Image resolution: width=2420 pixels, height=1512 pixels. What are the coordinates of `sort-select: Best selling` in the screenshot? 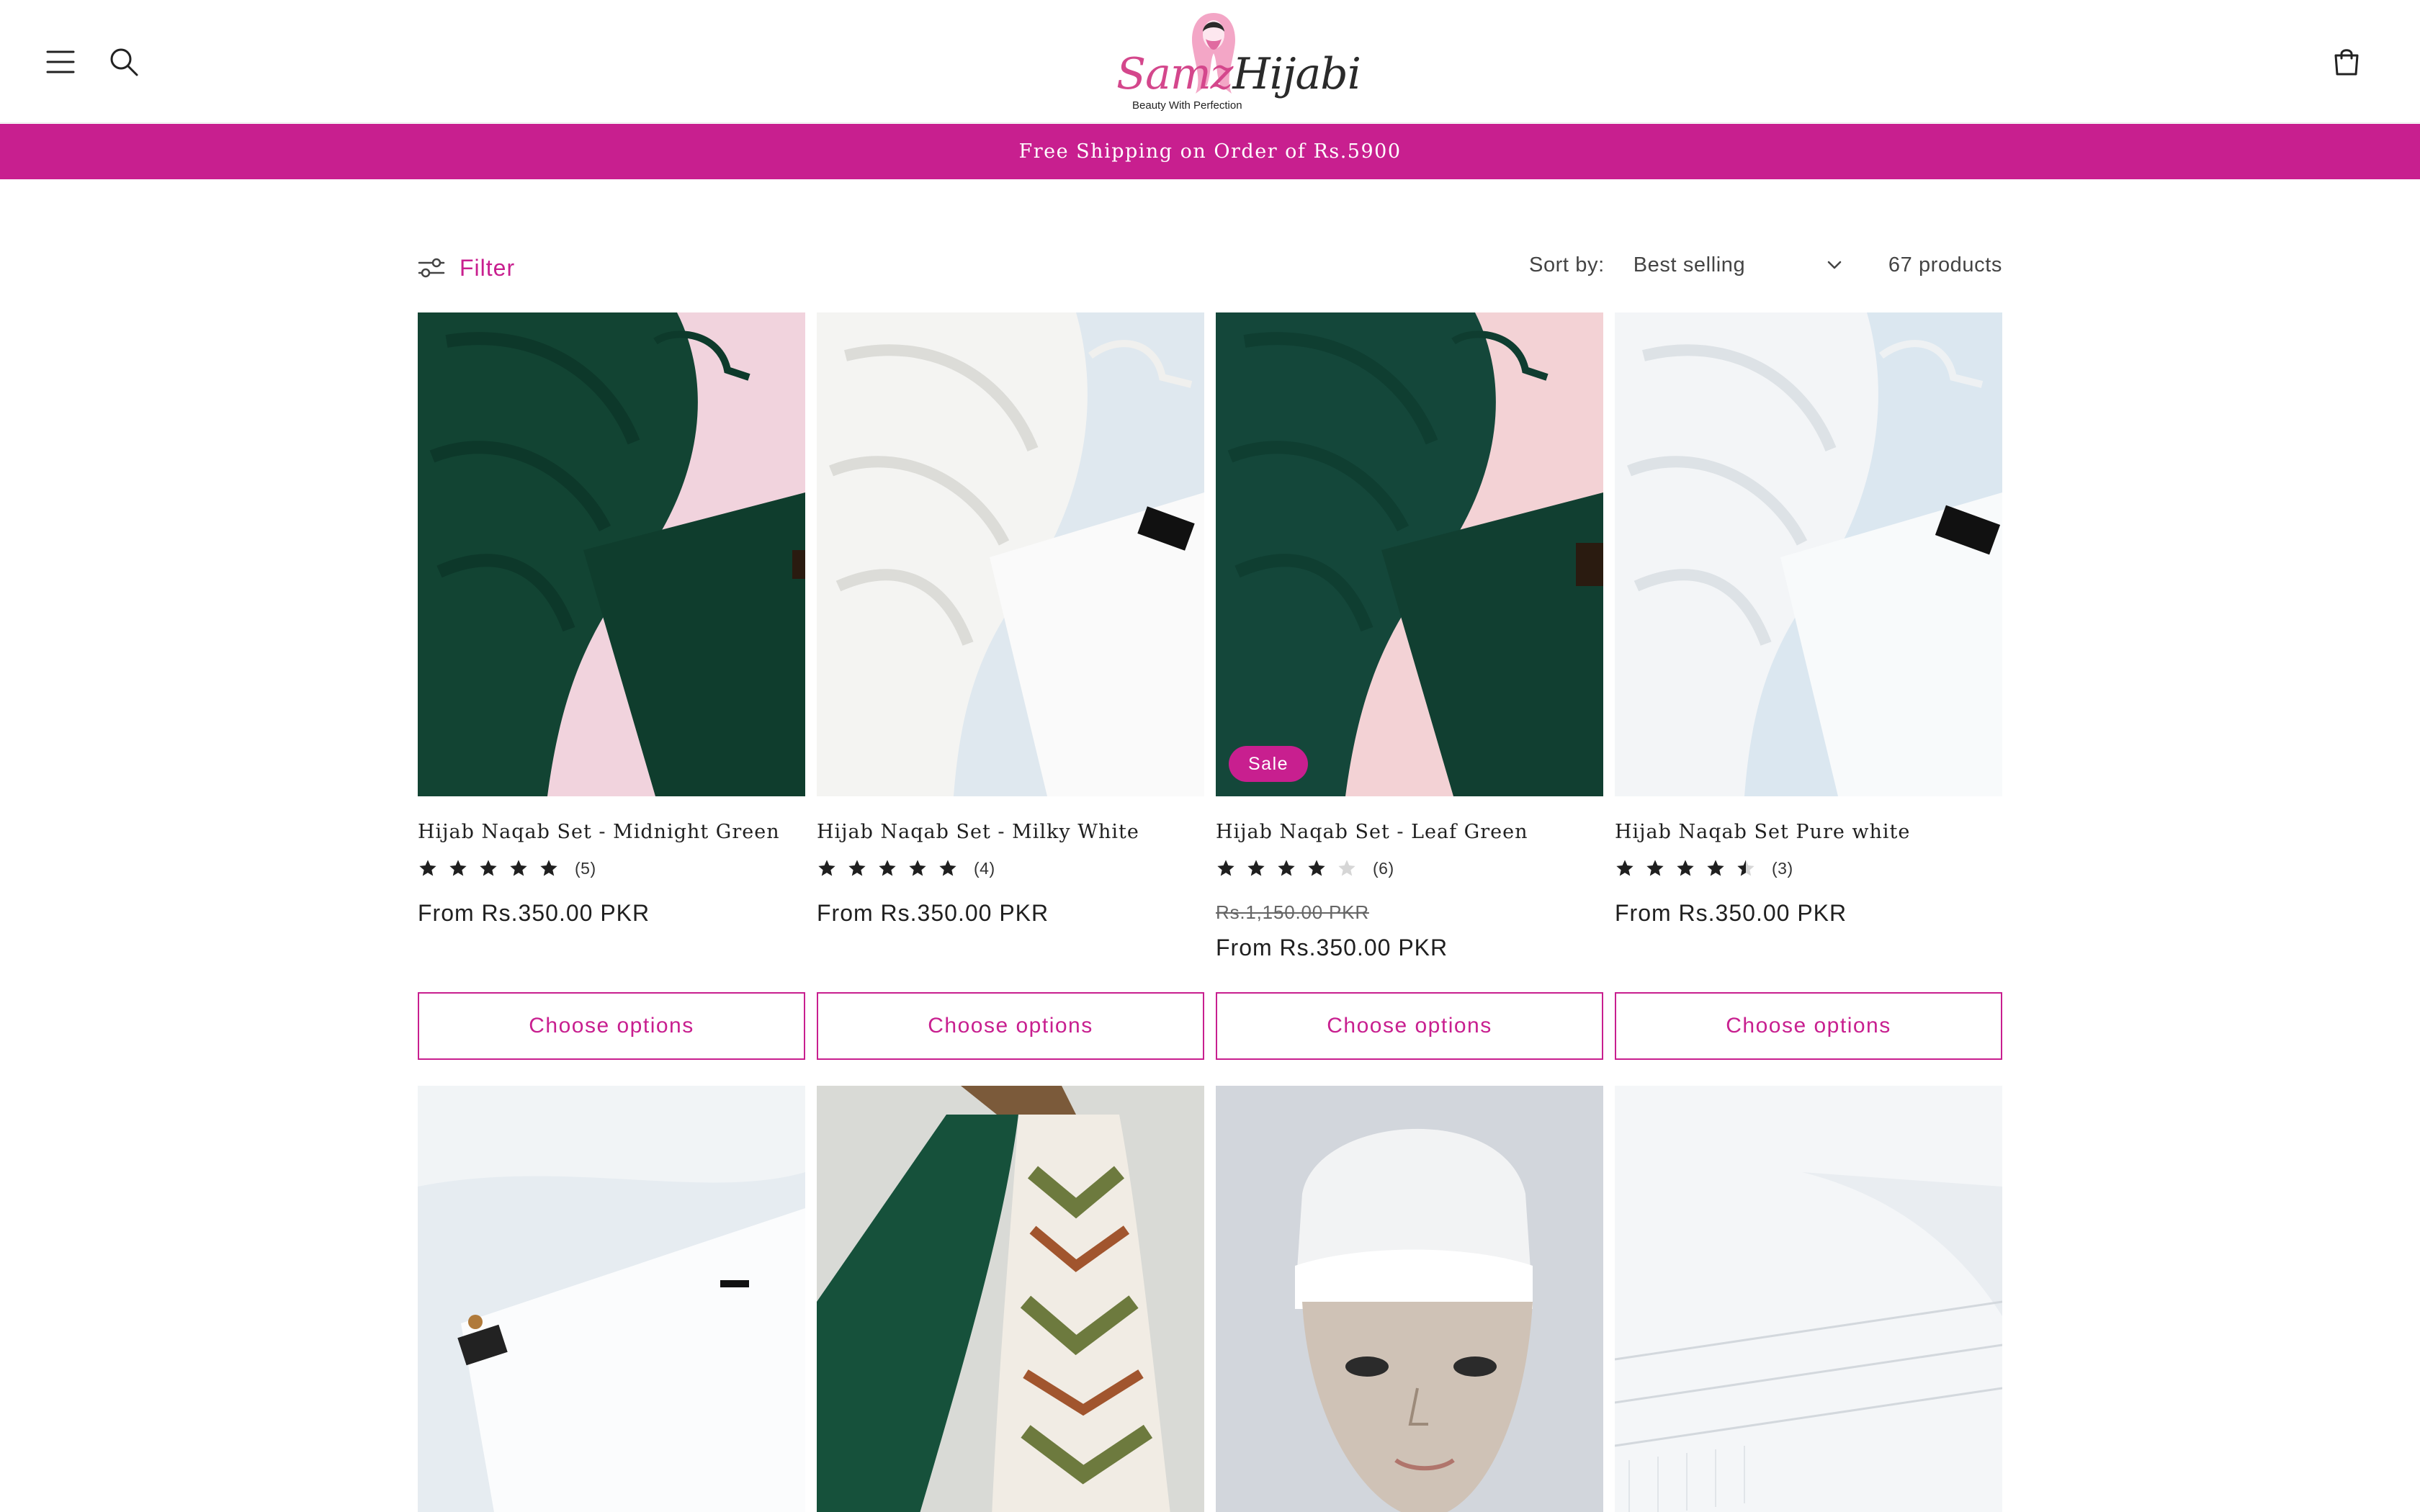 It's located at (1738, 265).